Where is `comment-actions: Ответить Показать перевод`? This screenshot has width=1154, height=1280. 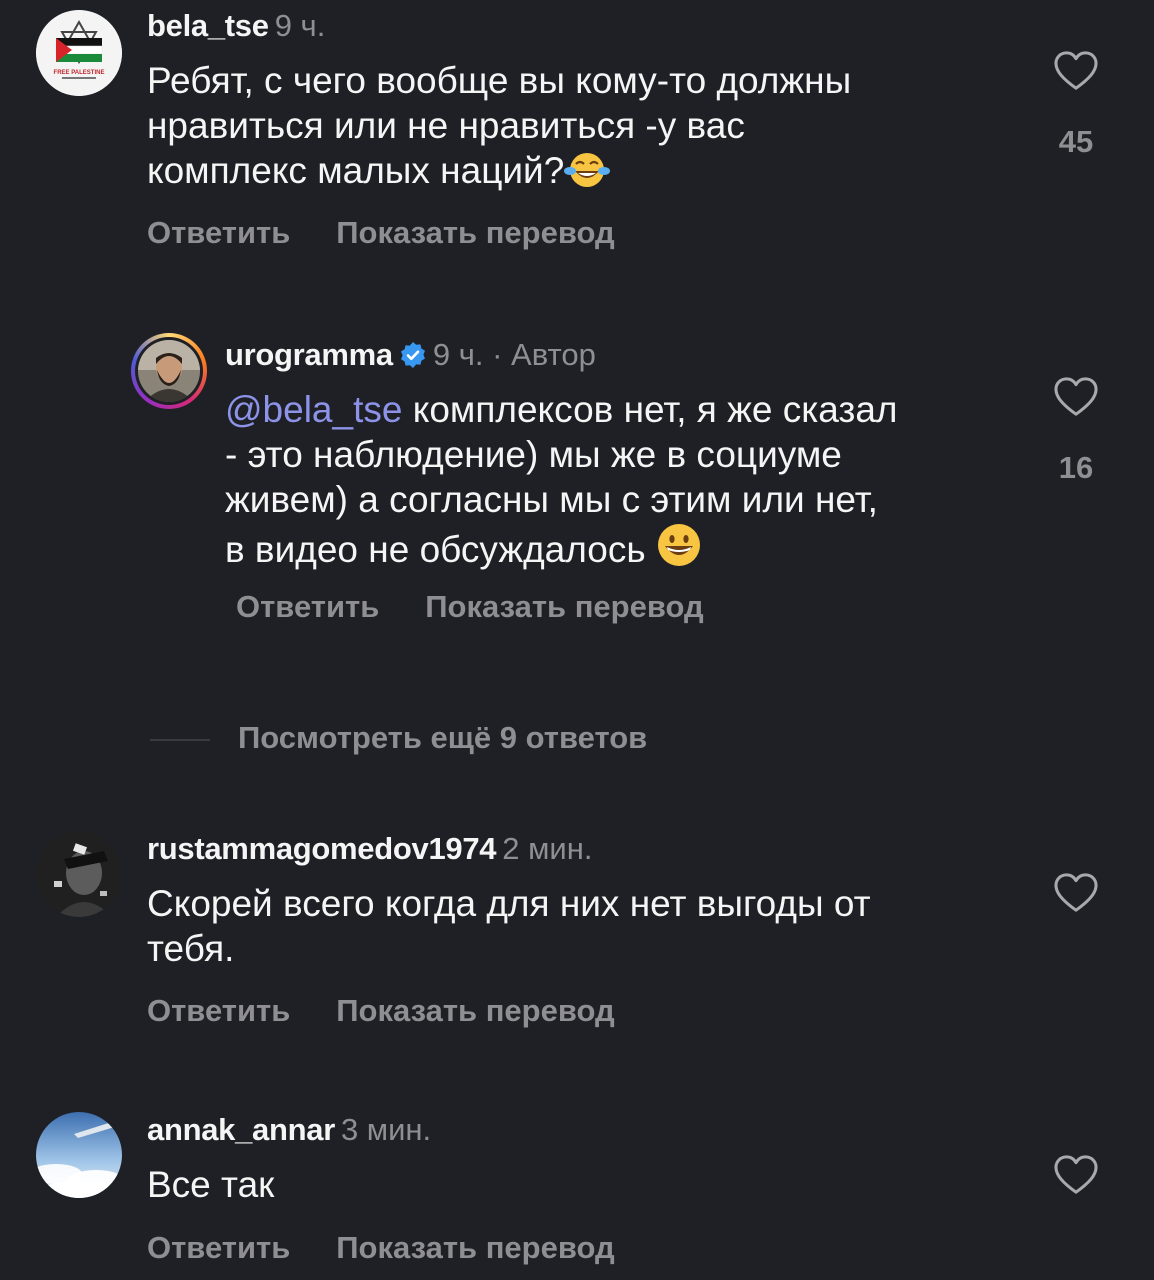 comment-actions: Ответить Показать перевод is located at coordinates (381, 1247).